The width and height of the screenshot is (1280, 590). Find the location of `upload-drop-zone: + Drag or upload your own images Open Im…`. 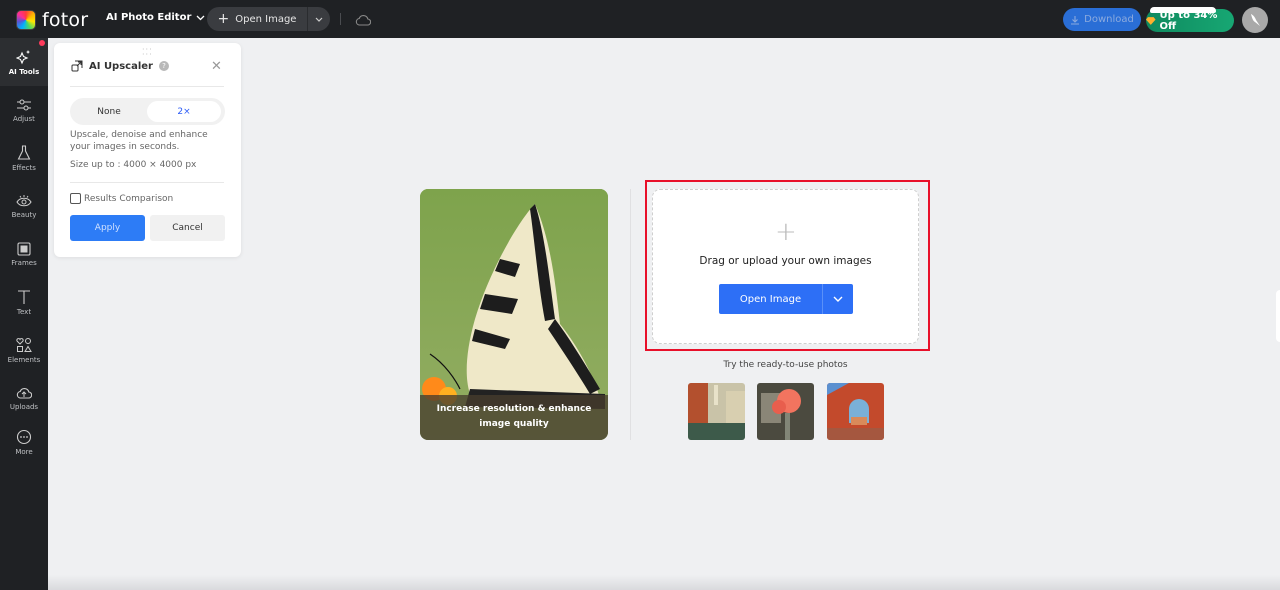

upload-drop-zone: + Drag or upload your own images Open Im… is located at coordinates (785, 266).